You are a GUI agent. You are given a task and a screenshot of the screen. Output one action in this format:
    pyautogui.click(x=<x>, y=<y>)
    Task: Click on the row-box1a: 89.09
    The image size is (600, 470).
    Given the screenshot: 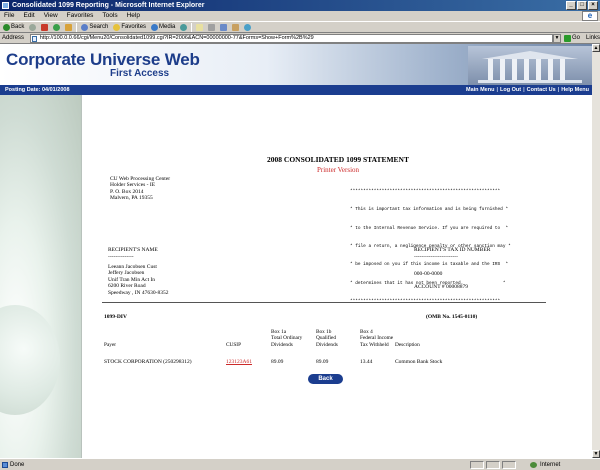 What is the action you would take?
    pyautogui.click(x=277, y=362)
    